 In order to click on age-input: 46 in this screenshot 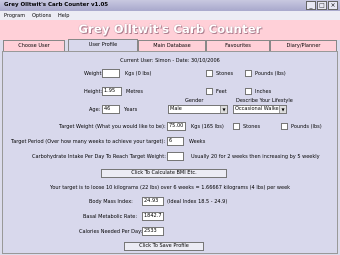, I will do `click(111, 109)`.